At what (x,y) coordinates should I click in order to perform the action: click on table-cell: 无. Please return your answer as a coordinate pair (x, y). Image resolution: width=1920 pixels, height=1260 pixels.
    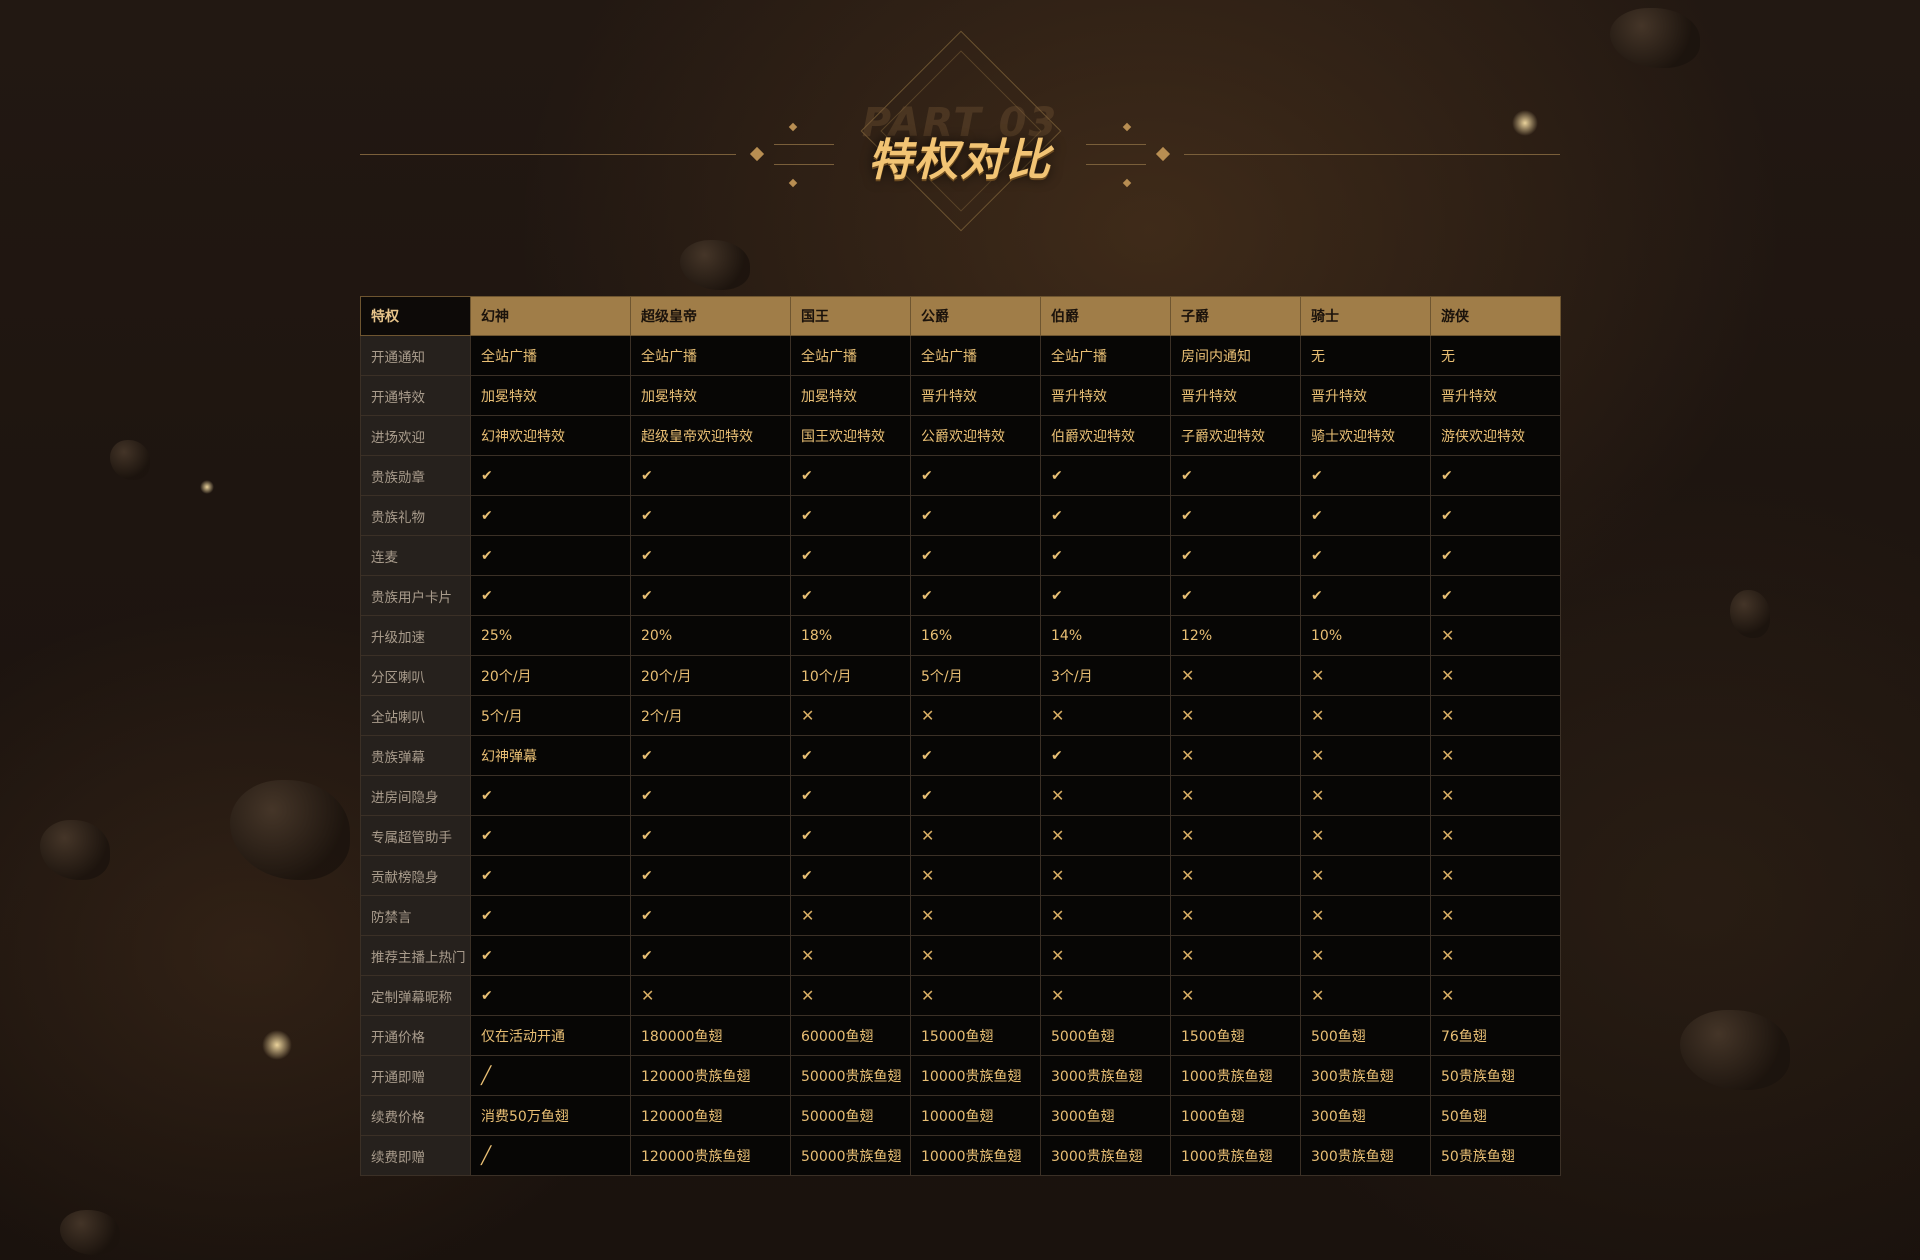
    Looking at the image, I should click on (1365, 355).